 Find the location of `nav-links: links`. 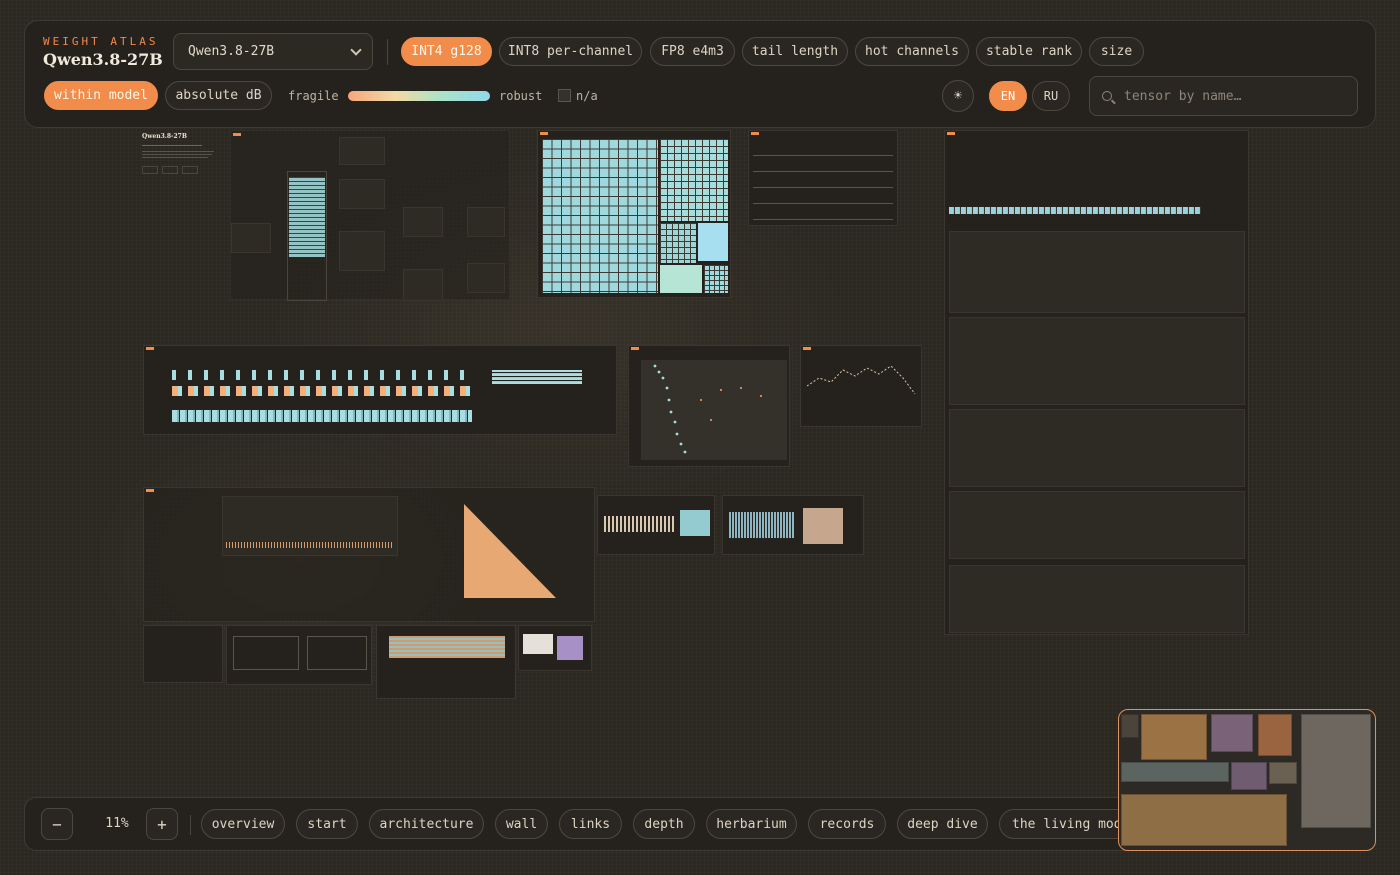

nav-links: links is located at coordinates (590, 824).